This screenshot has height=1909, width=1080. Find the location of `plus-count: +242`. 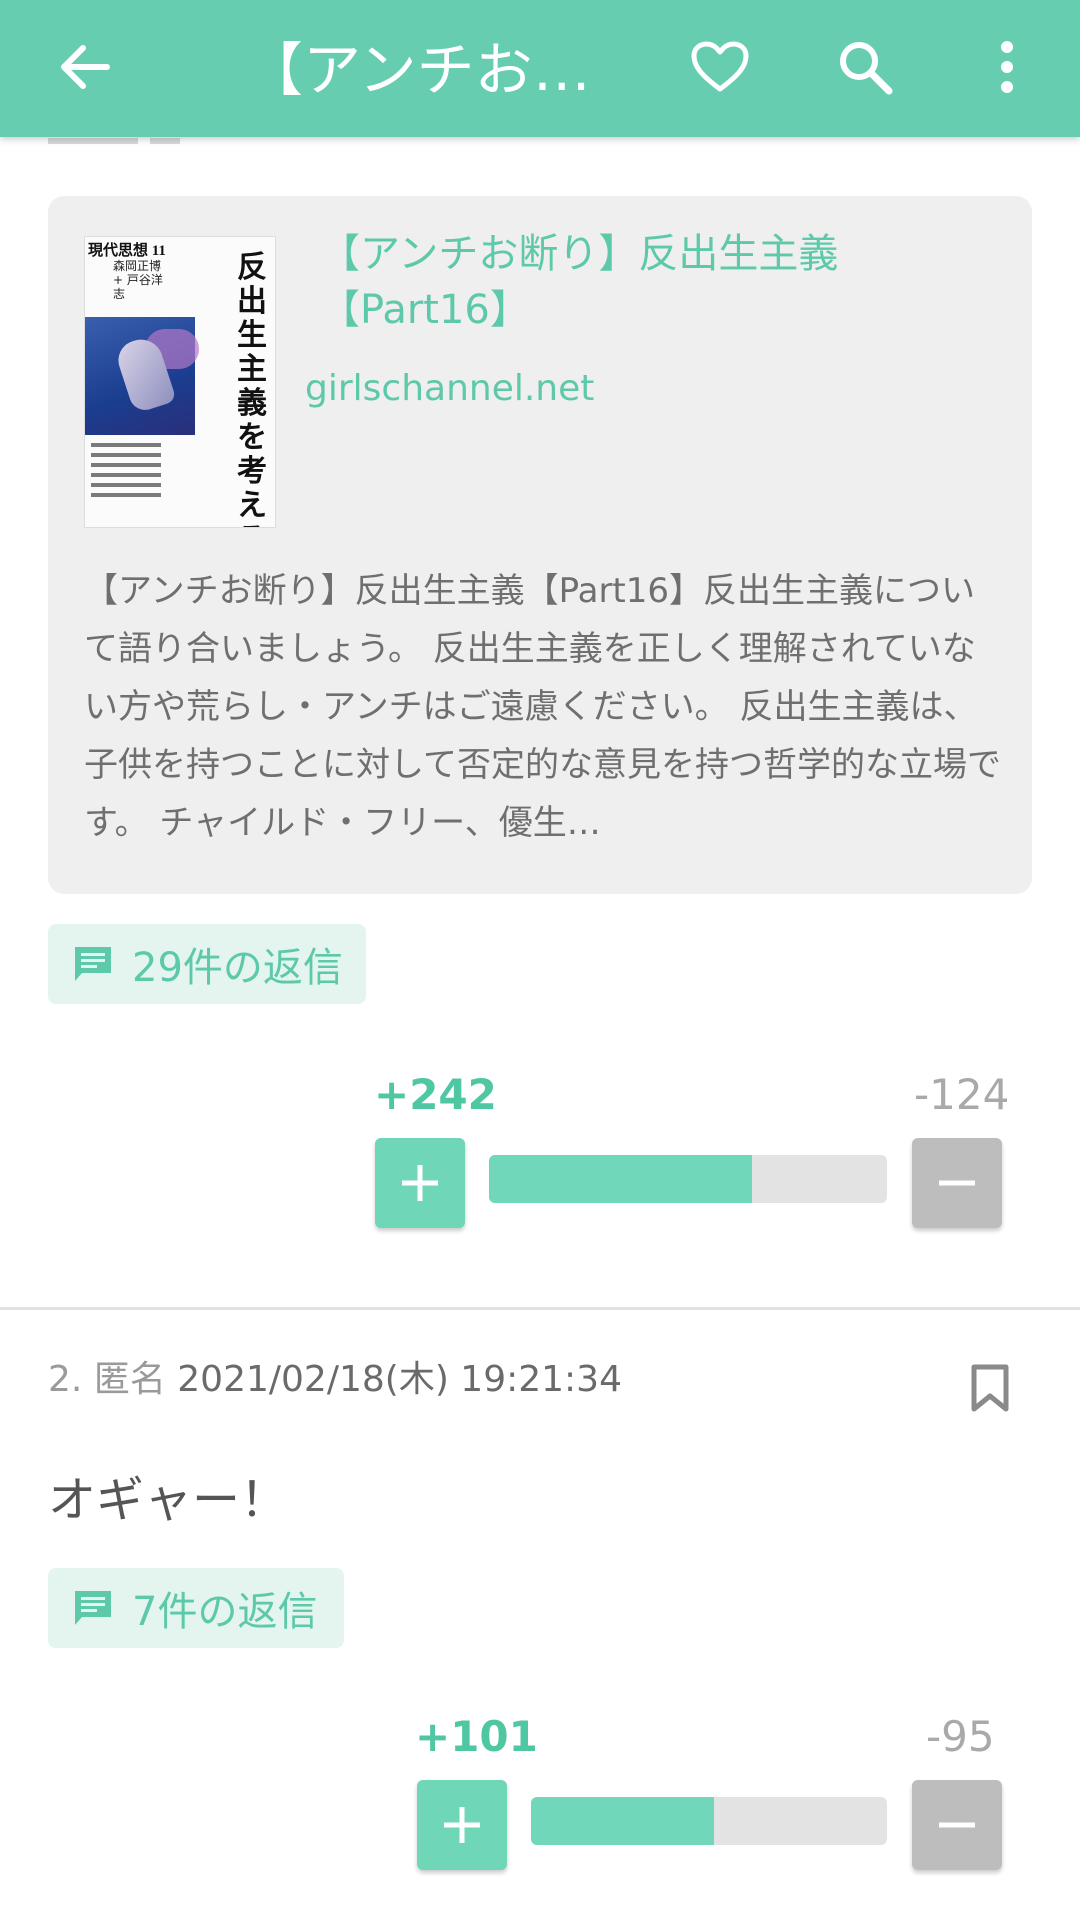

plus-count: +242 is located at coordinates (435, 1094).